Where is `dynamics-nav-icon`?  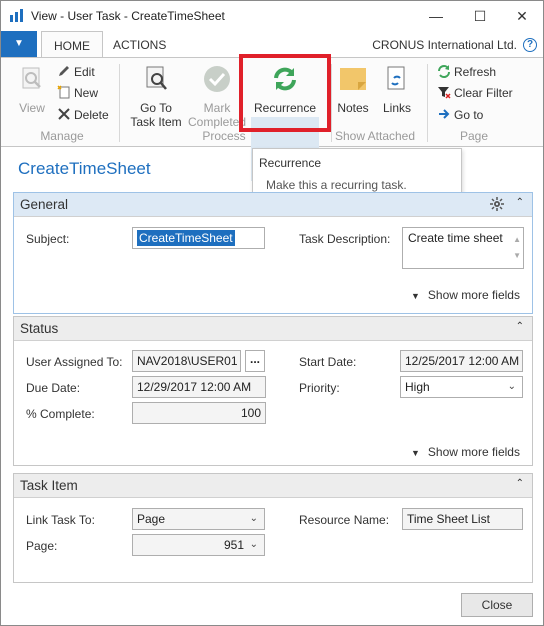
dynamics-nav-icon is located at coordinates (16, 15).